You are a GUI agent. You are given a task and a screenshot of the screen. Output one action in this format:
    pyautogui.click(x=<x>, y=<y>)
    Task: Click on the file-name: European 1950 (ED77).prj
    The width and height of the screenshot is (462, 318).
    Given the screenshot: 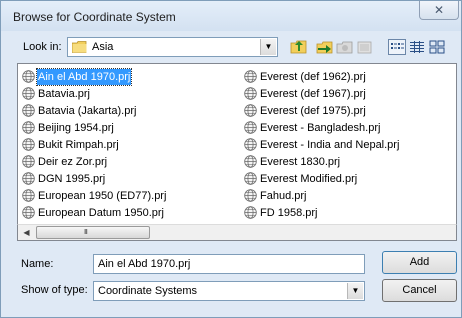 What is the action you would take?
    pyautogui.click(x=102, y=196)
    